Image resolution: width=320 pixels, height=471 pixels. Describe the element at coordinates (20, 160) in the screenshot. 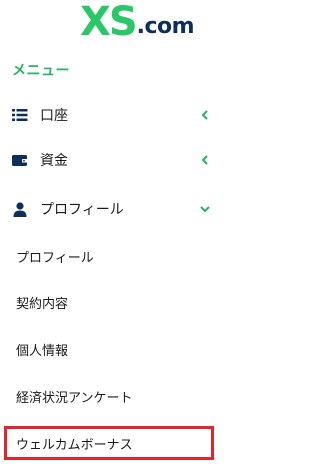

I see `wallet-icon` at that location.